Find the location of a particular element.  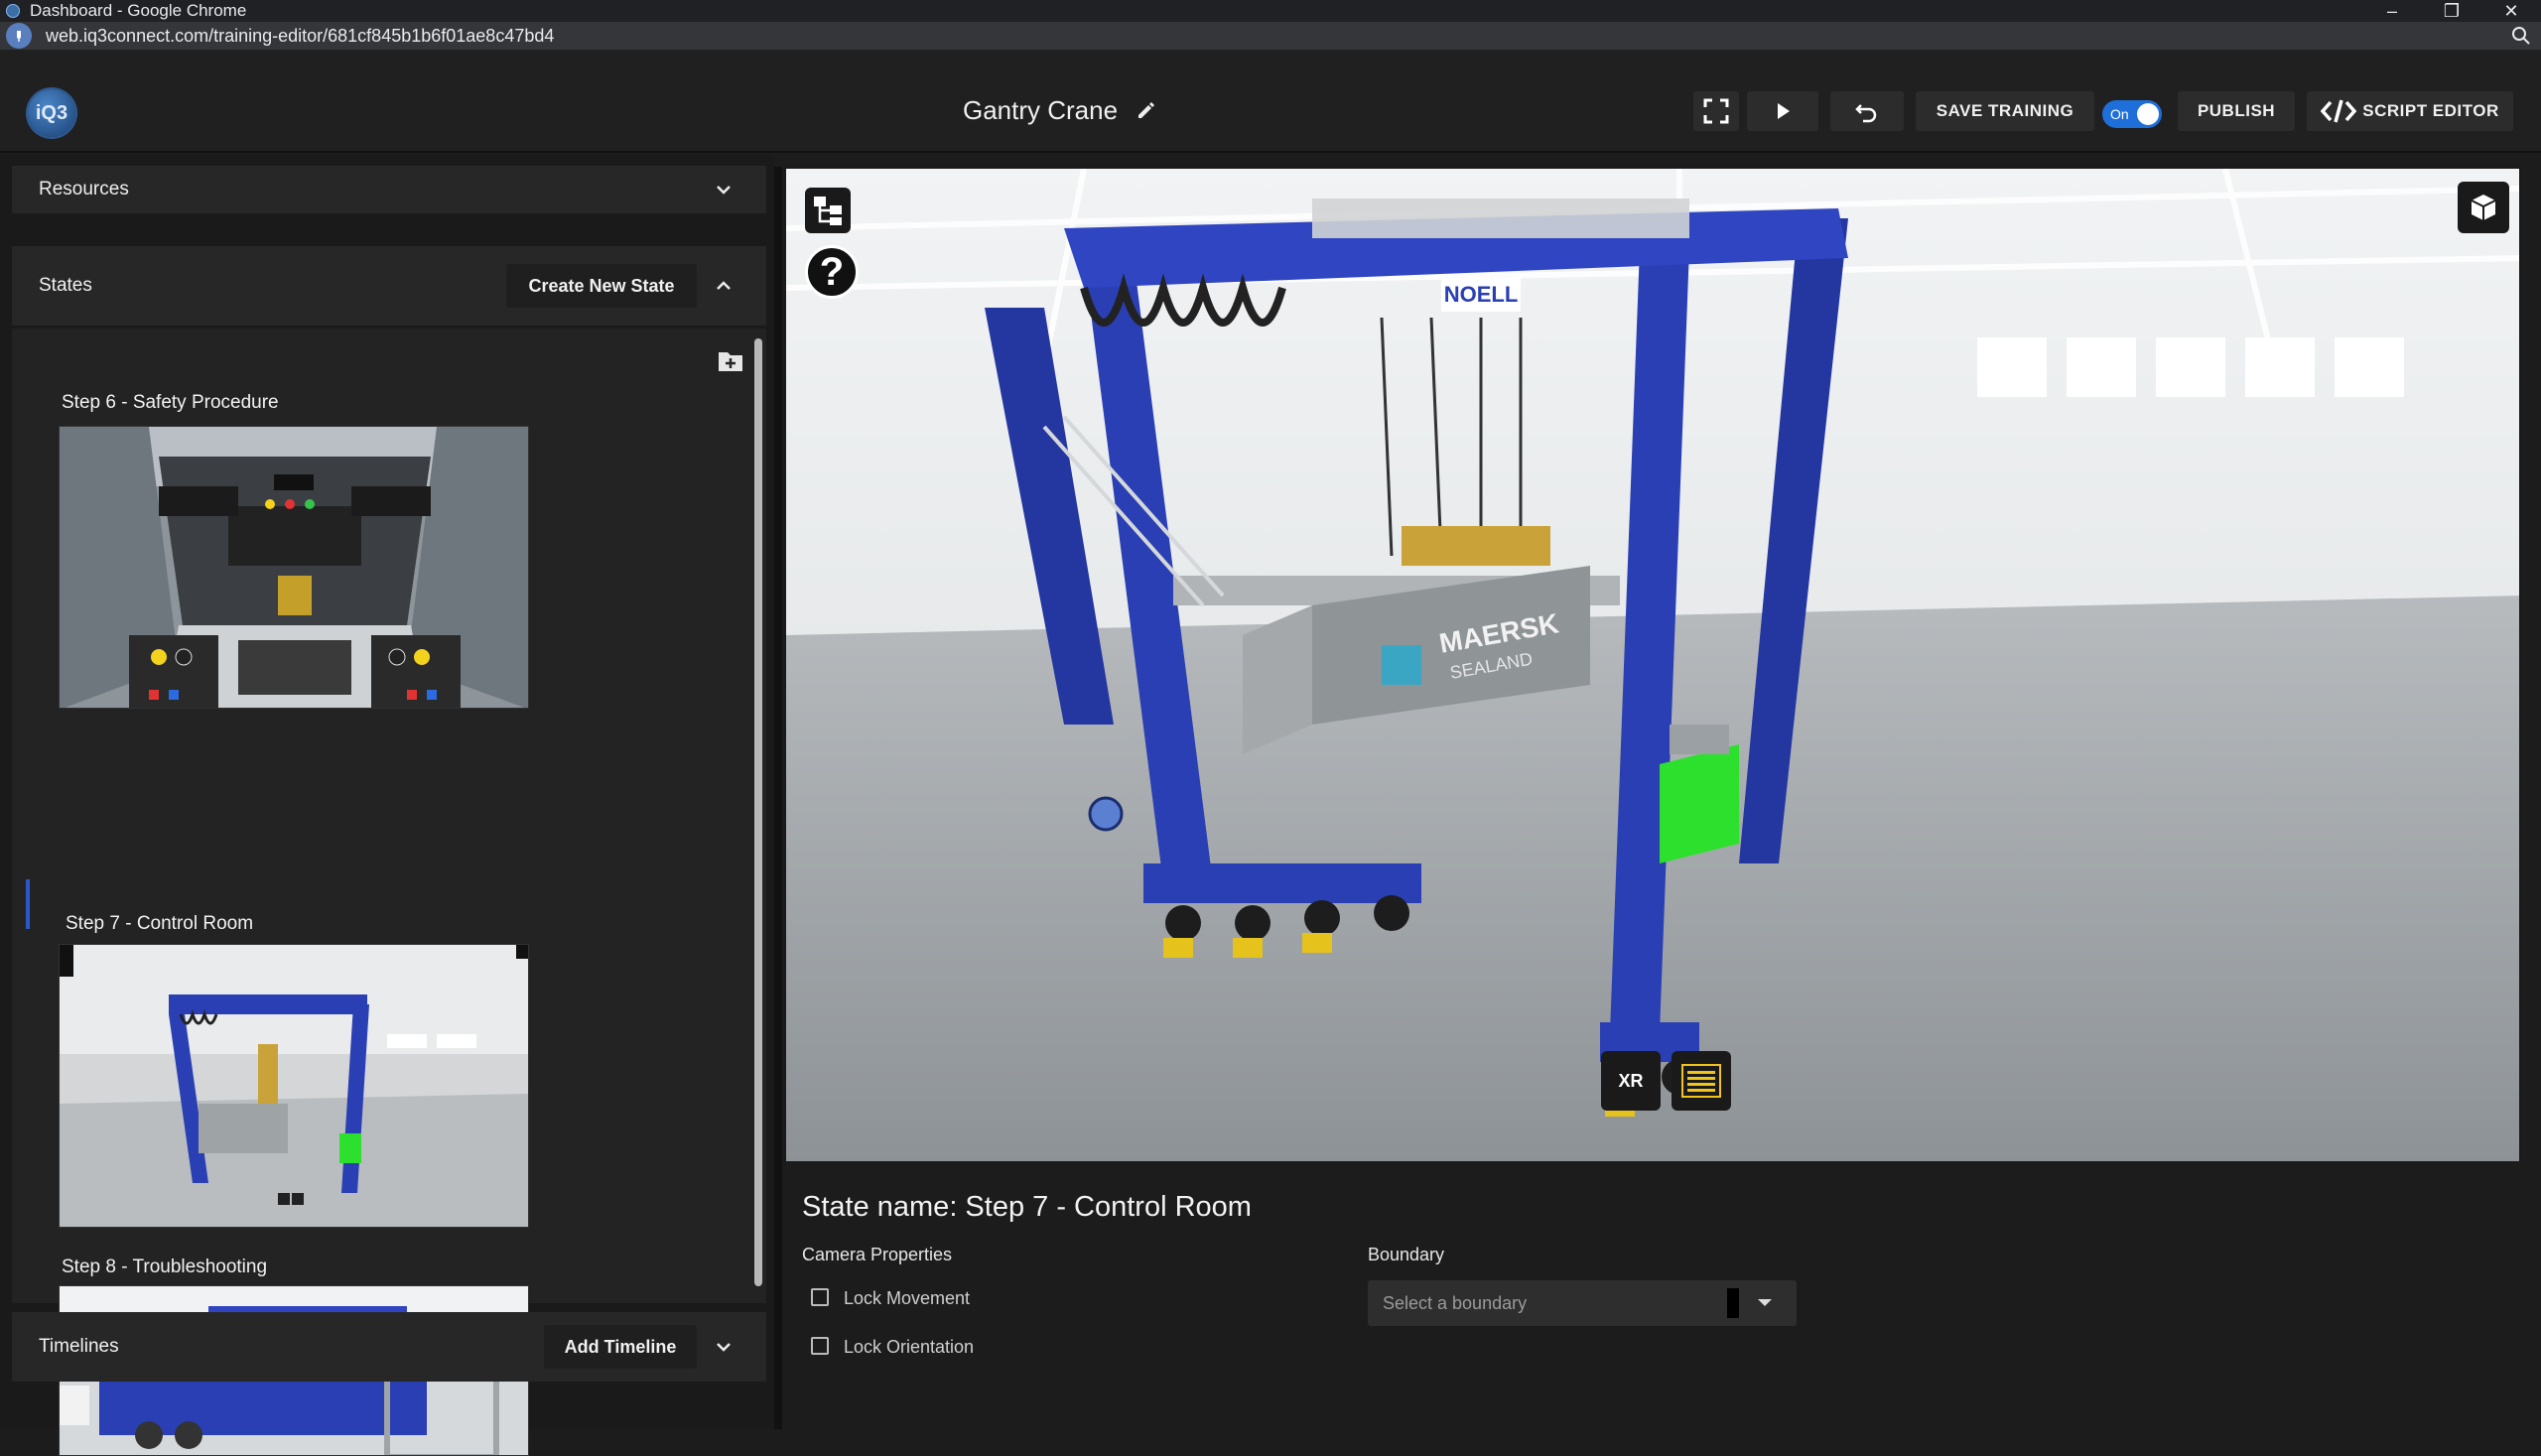

script-editor-label: SCRIPT EDITOR is located at coordinates (2430, 110).